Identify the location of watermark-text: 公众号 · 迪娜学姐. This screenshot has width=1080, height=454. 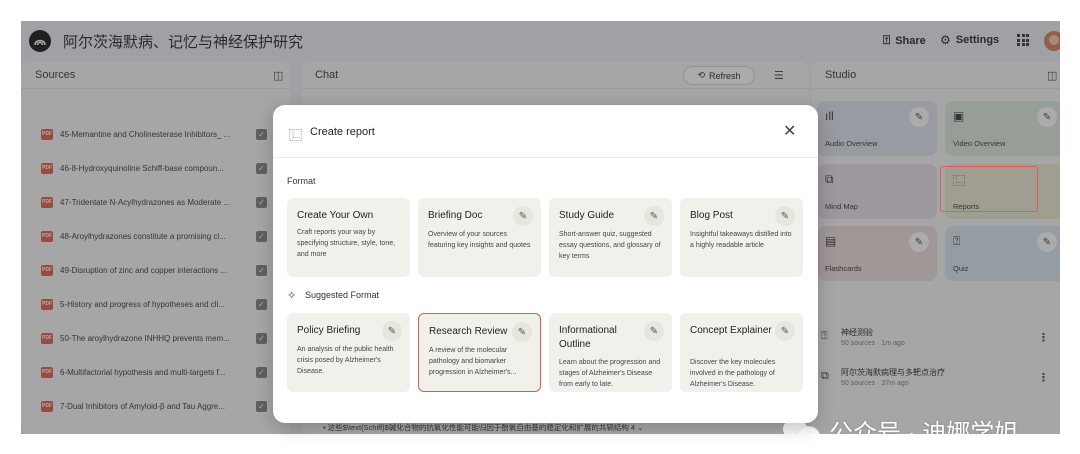
(924, 427).